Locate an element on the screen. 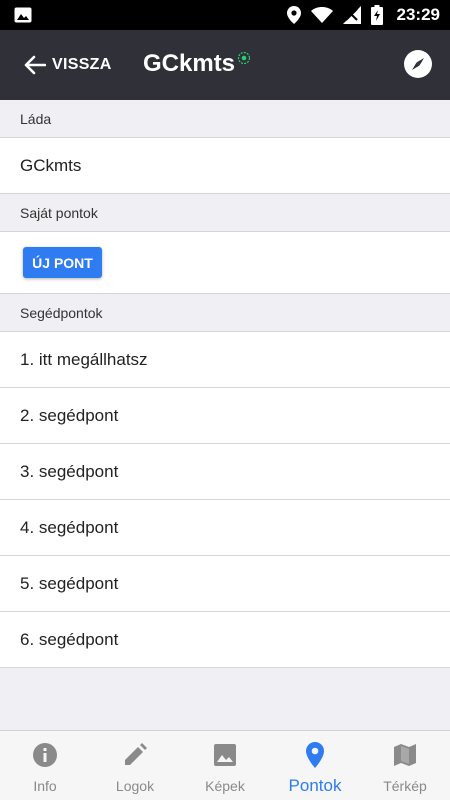  tab-kepek: Képek is located at coordinates (225, 765).